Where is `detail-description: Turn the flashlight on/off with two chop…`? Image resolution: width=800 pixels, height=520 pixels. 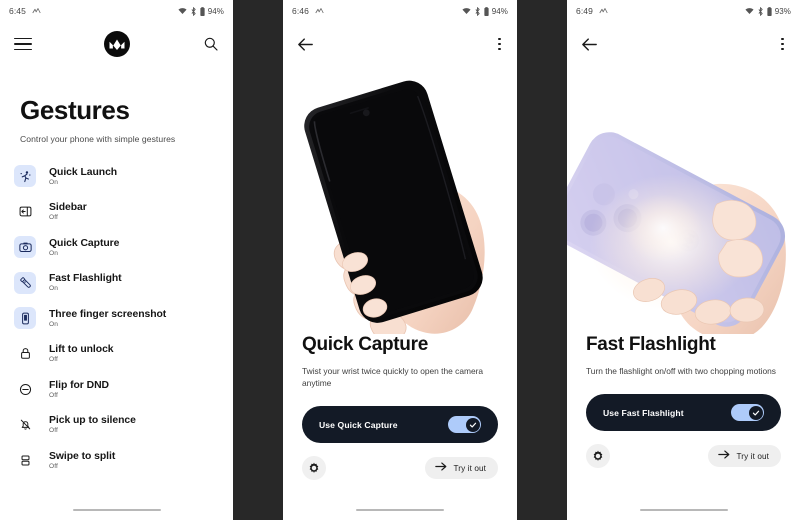
detail-description: Turn the flashlight on/off with two chop… is located at coordinates (681, 371).